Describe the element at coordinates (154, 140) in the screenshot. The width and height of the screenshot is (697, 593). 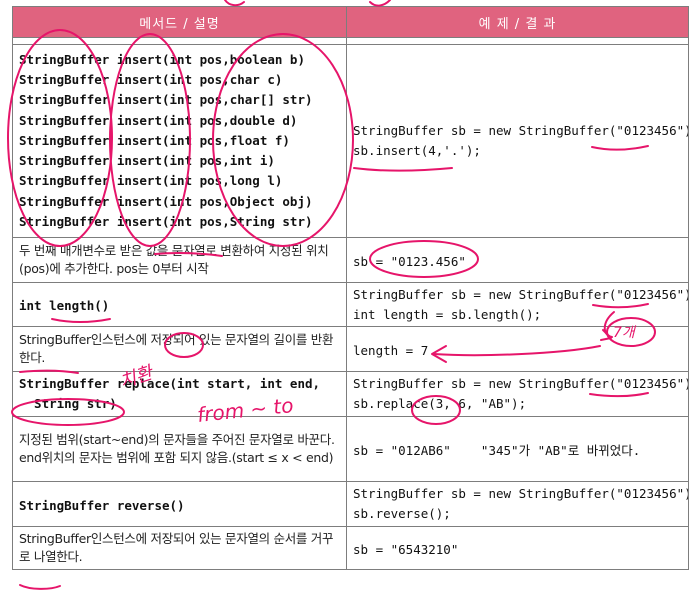
I see `insert-signature: StringBuffer insert(int pos,float f)` at that location.